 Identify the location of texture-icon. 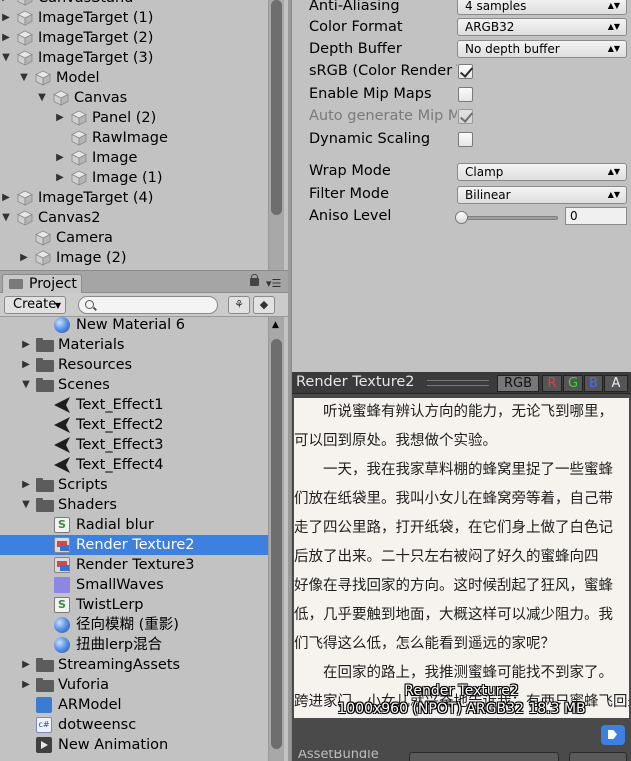
(62, 585).